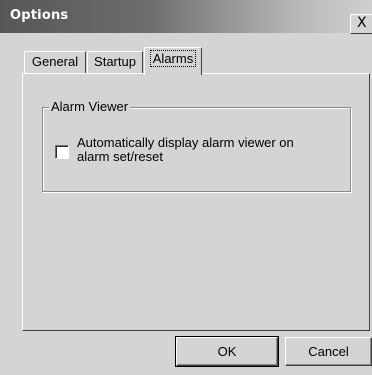 This screenshot has width=372, height=375. Describe the element at coordinates (173, 58) in the screenshot. I see `tab-alarms-label: Alarms` at that location.